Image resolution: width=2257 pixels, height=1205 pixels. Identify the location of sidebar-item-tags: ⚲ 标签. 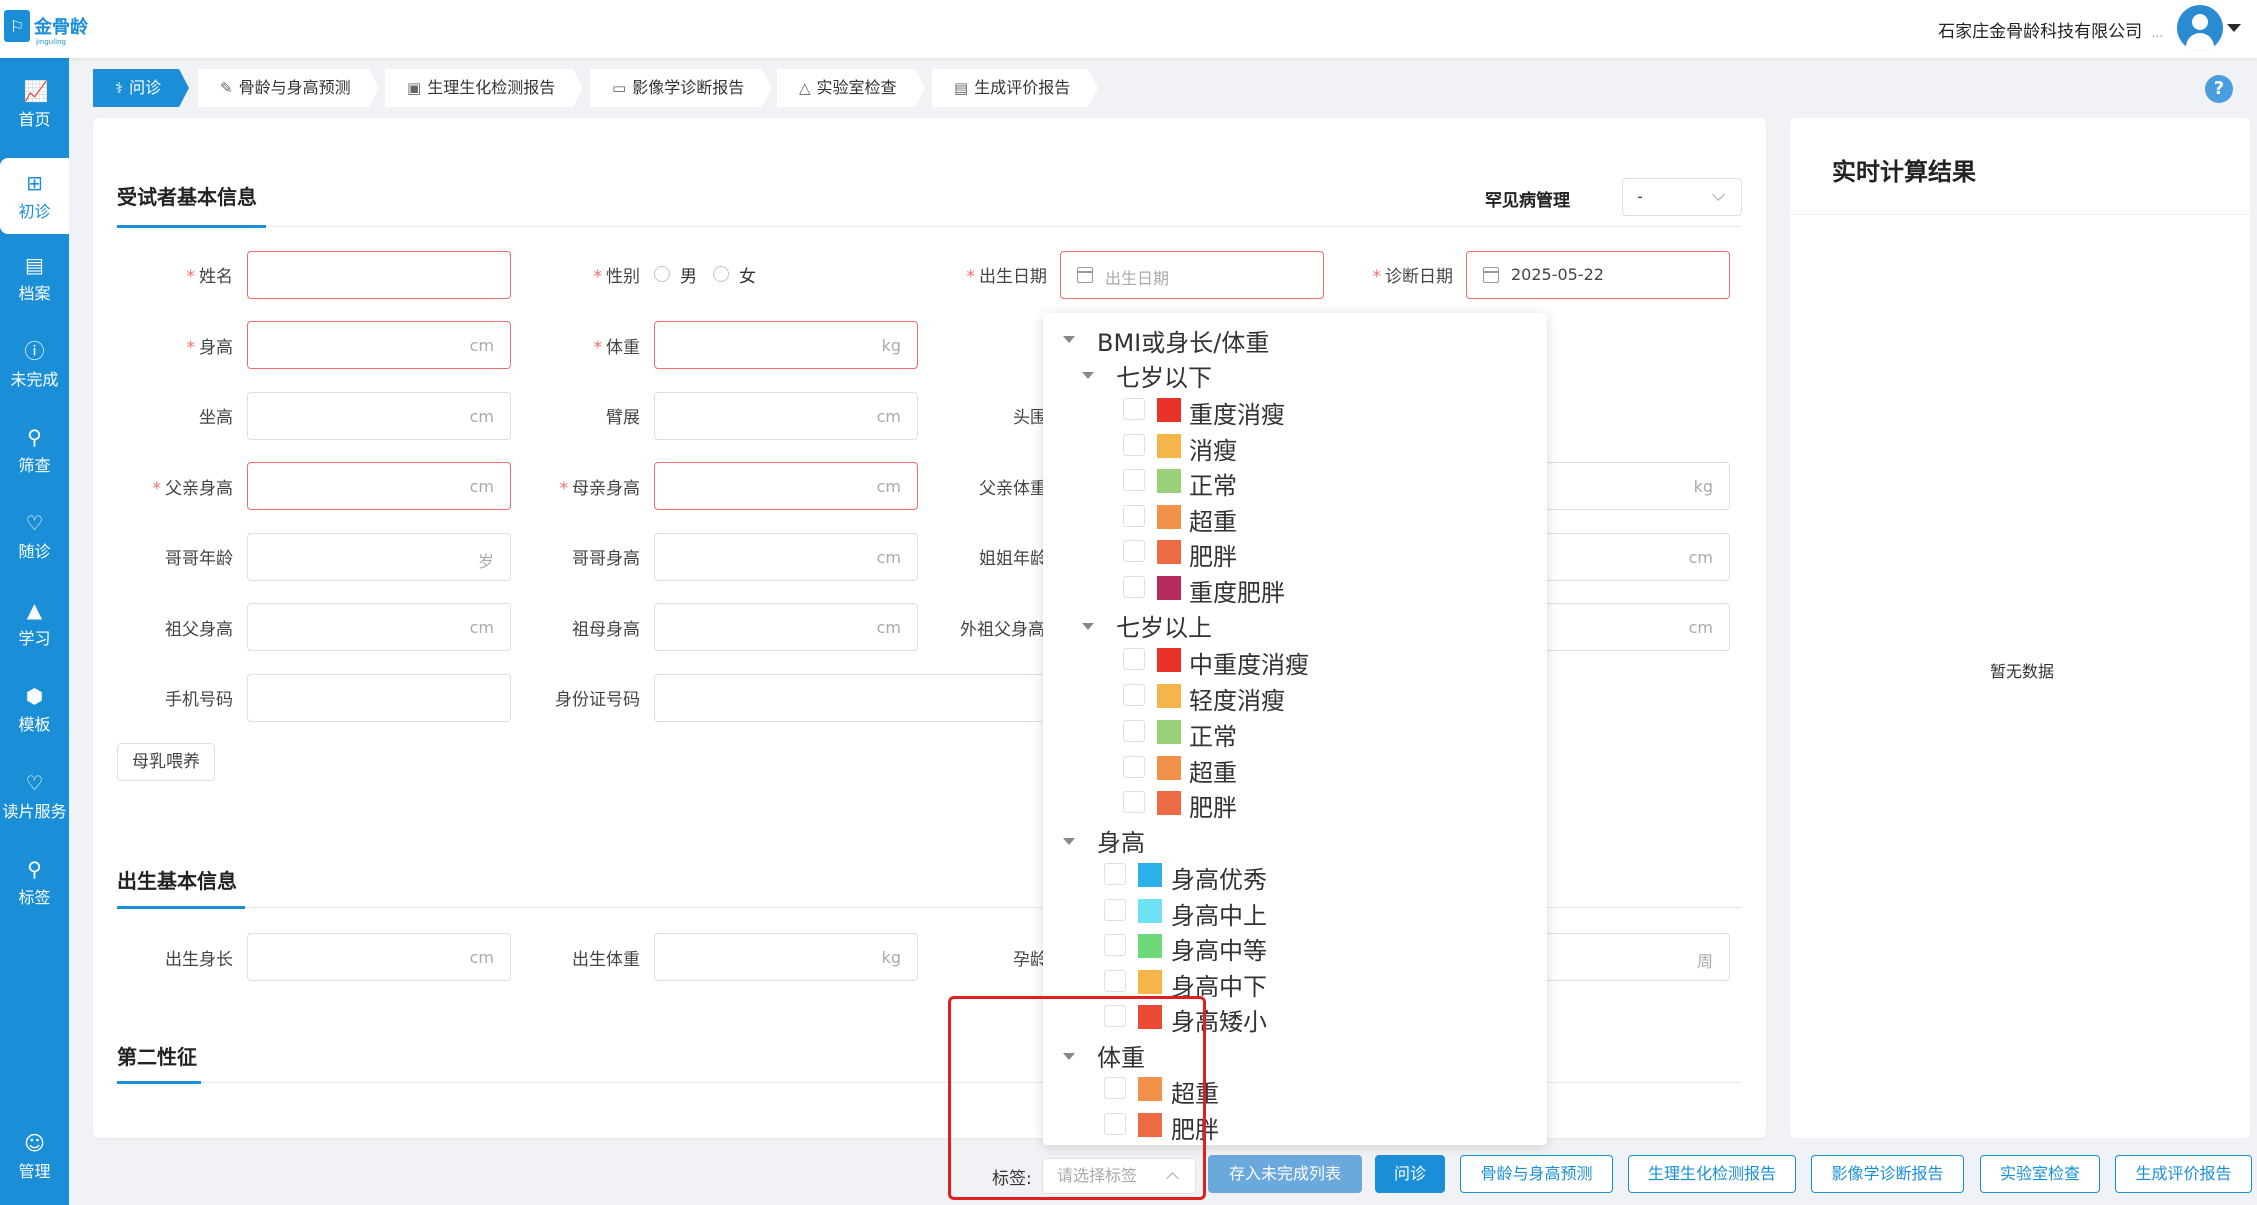
(34, 882).